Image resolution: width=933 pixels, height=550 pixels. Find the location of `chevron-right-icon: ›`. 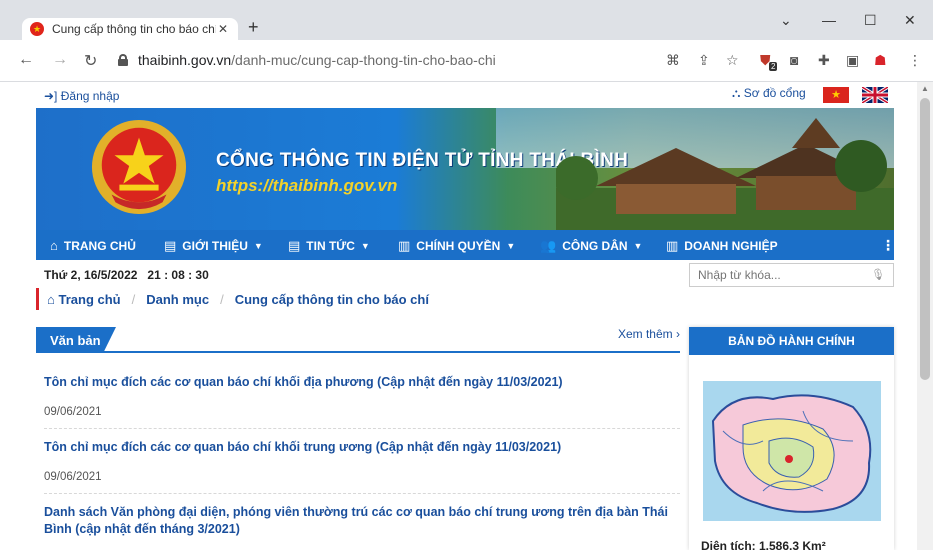

chevron-right-icon: › is located at coordinates (678, 334).